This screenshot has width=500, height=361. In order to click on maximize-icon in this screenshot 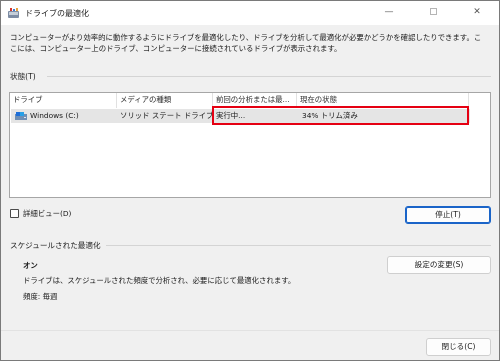, I will do `click(433, 11)`.